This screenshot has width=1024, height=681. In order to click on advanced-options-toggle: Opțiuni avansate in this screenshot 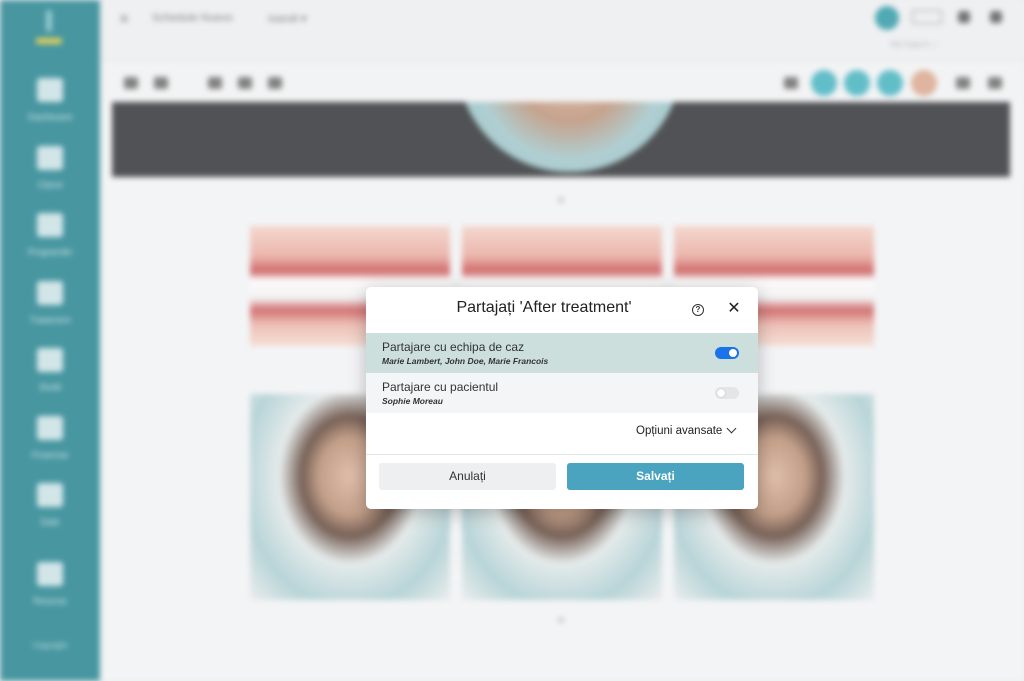, I will do `click(686, 432)`.